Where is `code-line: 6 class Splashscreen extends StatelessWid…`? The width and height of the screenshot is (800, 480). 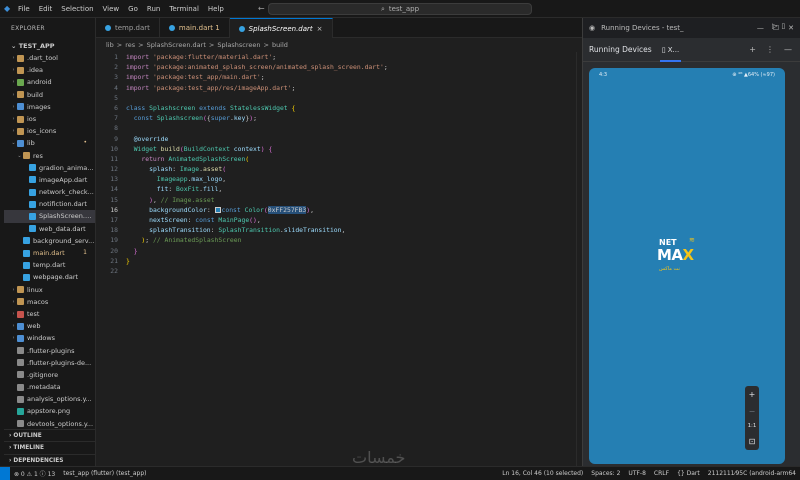 code-line: 6 class Splashscreen extends StatelessWid… is located at coordinates (205, 107).